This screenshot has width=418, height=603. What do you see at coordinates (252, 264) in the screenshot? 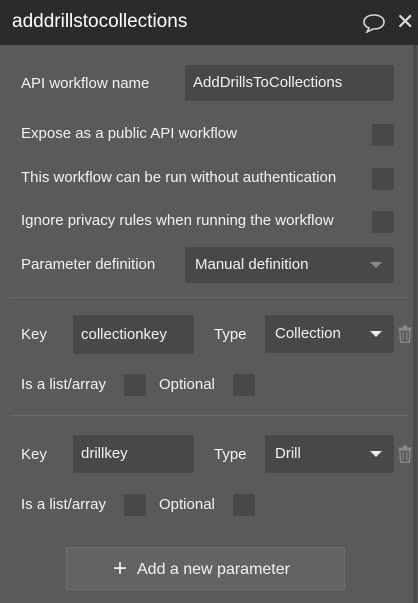
I see `param-definition-value: Manual definition` at bounding box center [252, 264].